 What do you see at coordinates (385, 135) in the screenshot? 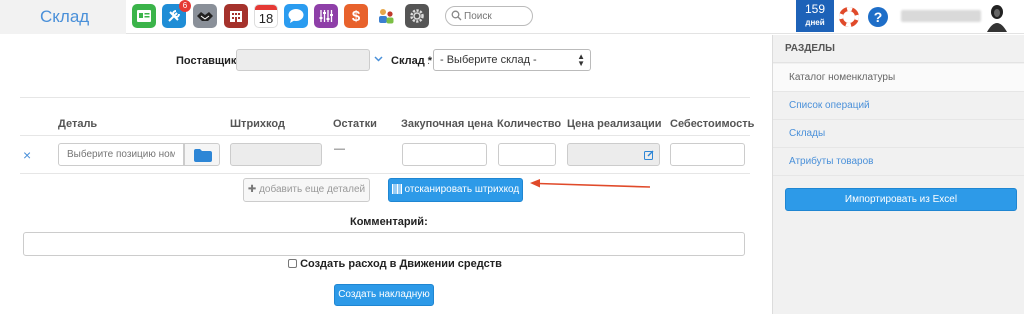
I see `header-divider` at bounding box center [385, 135].